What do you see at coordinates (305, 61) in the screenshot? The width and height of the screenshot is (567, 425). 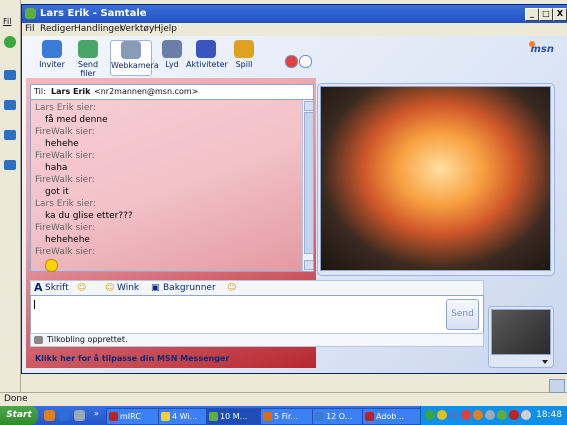 I see `pen-icon` at bounding box center [305, 61].